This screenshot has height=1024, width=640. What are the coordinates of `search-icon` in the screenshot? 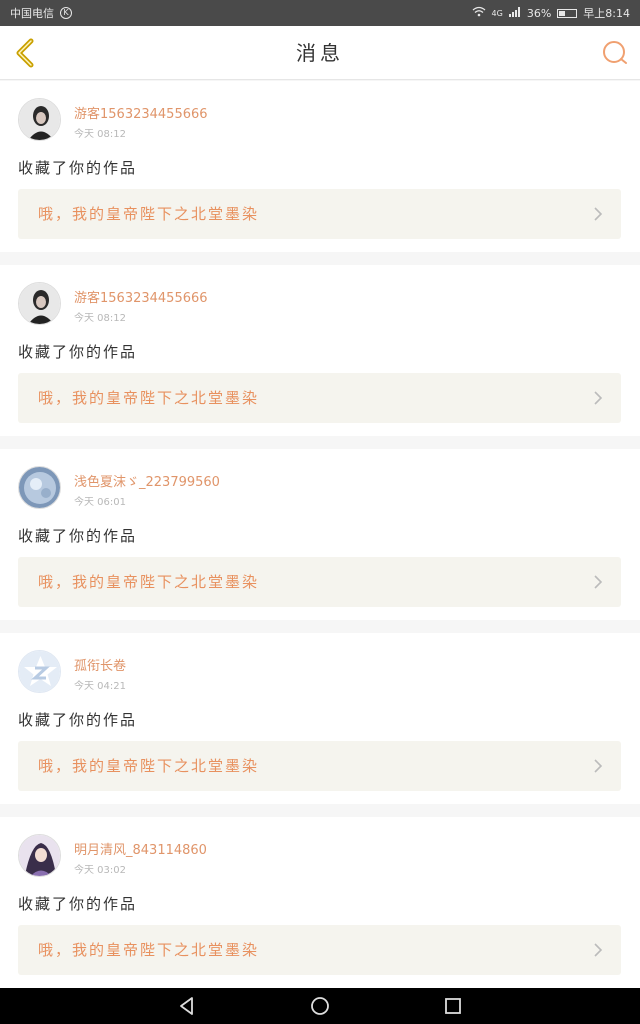 It's located at (615, 52).